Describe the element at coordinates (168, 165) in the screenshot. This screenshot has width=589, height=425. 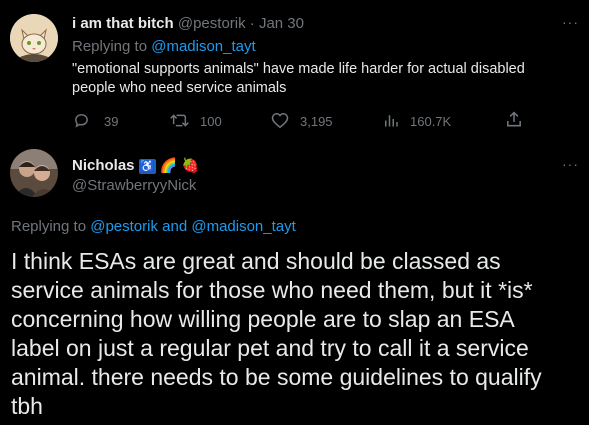
I see `badge-rainbow: 🌈` at that location.